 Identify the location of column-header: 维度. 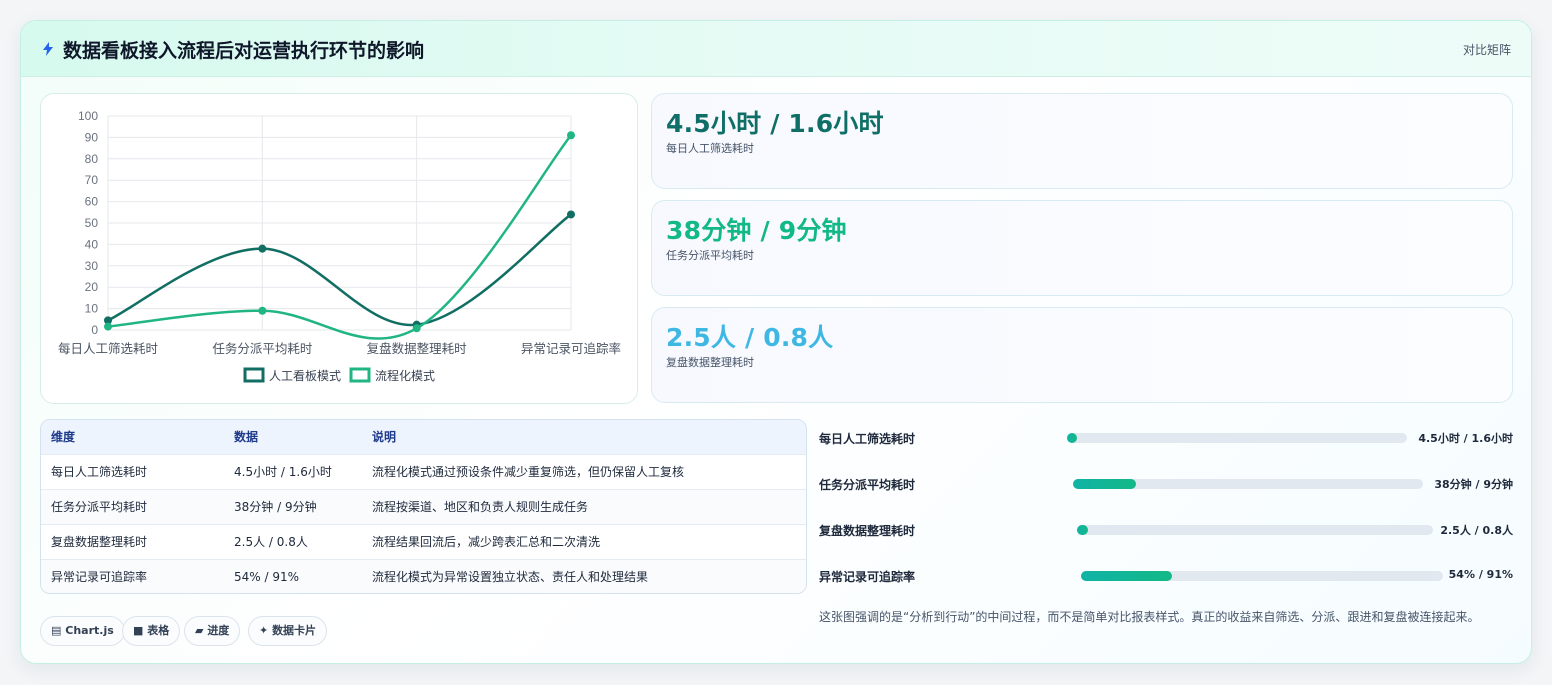
(63, 437).